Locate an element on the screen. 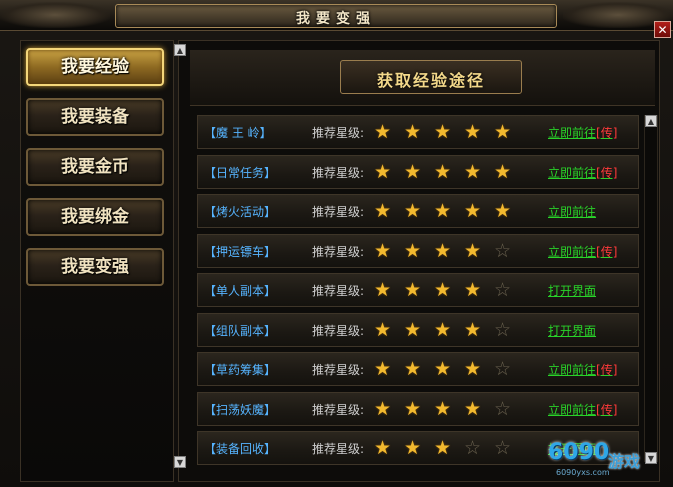 This screenshot has height=487, width=673. route-name: 【扫荡妖魔】 is located at coordinates (240, 410).